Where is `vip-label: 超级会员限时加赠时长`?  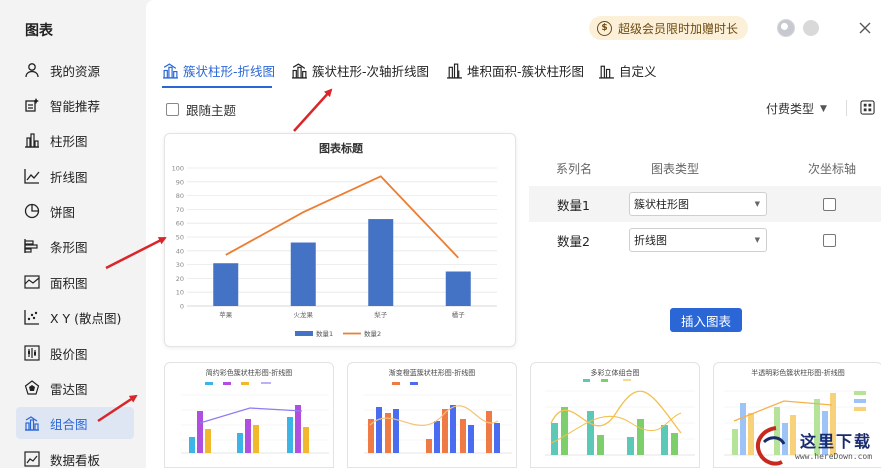
vip-label: 超级会员限时加赠时长 is located at coordinates (678, 28).